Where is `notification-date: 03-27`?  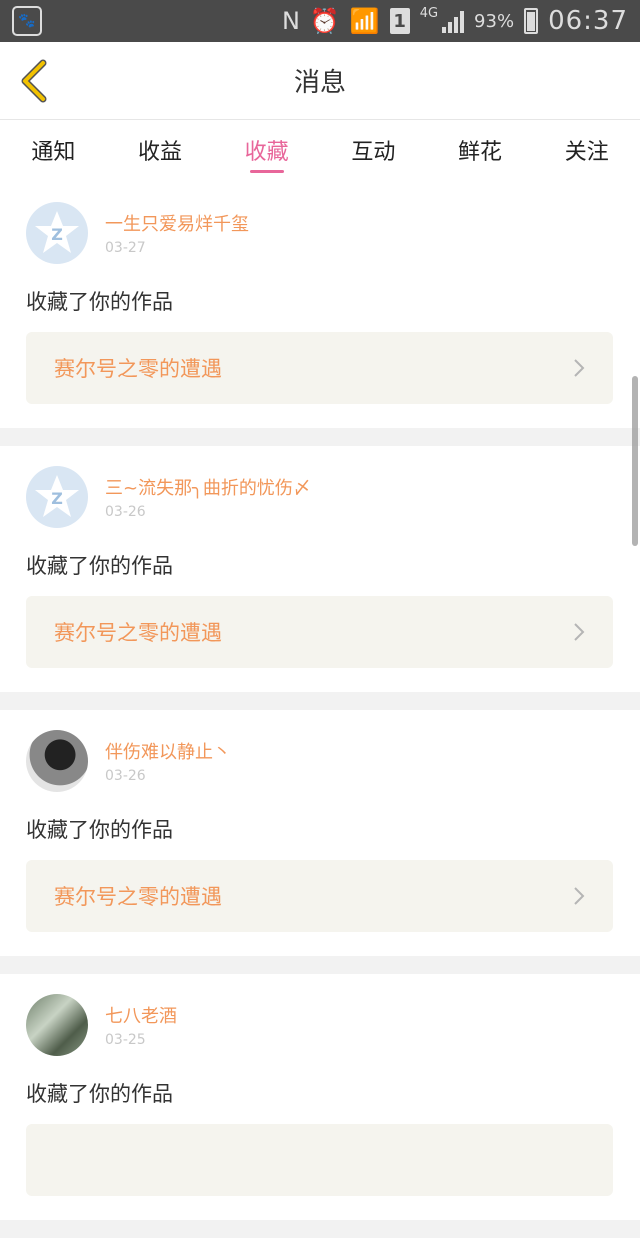 notification-date: 03-27 is located at coordinates (125, 248).